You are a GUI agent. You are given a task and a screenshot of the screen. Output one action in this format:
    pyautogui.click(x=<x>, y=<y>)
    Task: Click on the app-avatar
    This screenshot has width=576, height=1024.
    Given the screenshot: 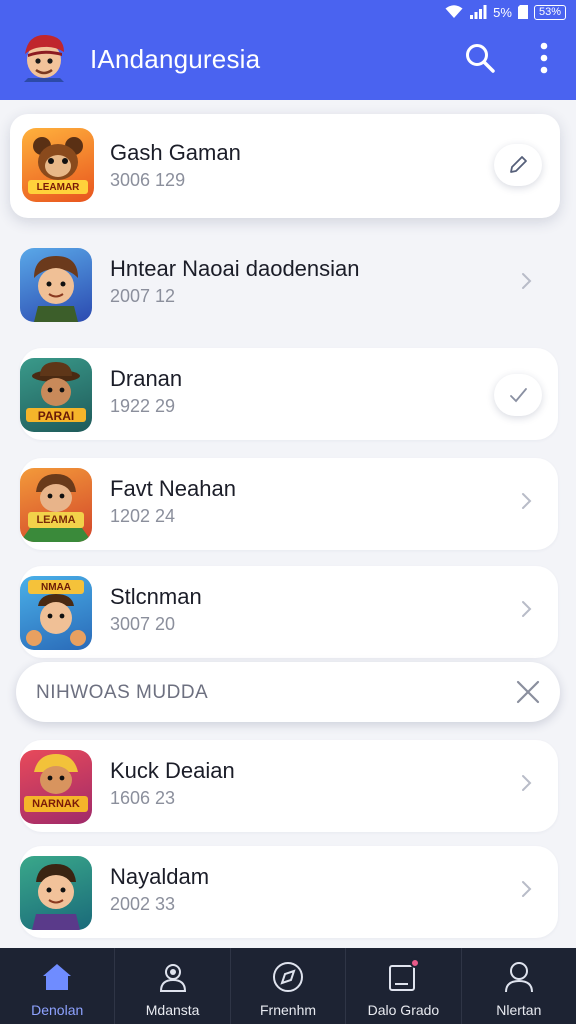 What is the action you would take?
    pyautogui.click(x=44, y=56)
    